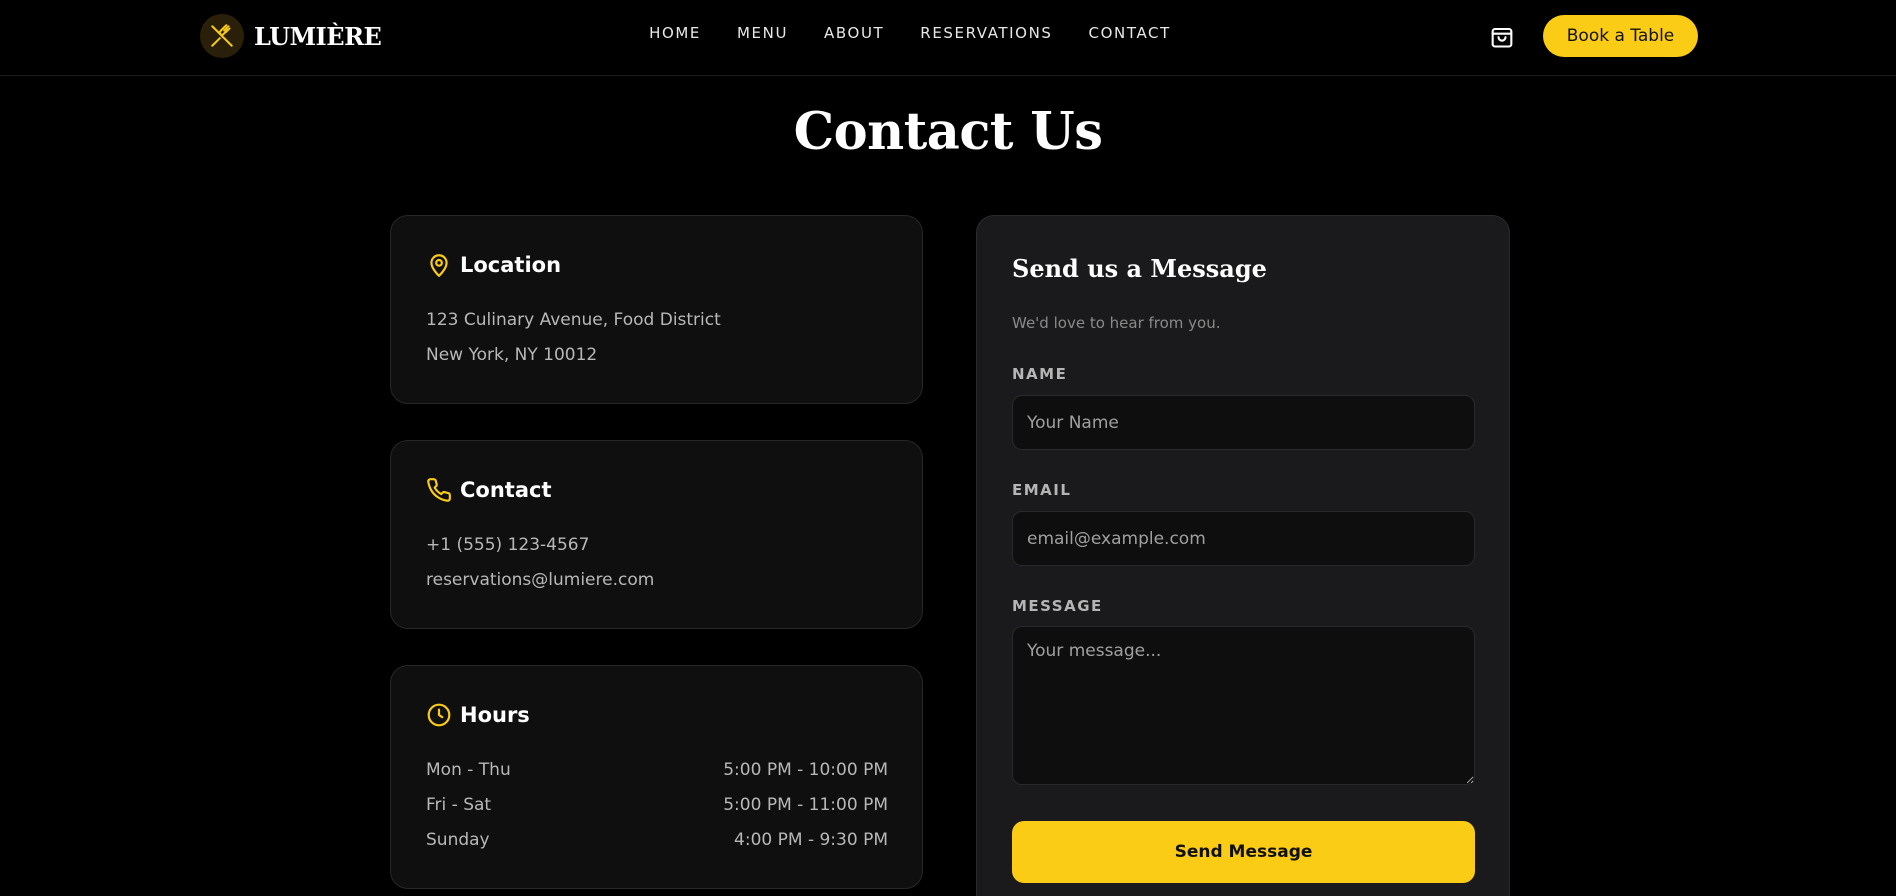 This screenshot has width=1896, height=896. Describe the element at coordinates (495, 715) in the screenshot. I see `hours-title: Hours` at that location.